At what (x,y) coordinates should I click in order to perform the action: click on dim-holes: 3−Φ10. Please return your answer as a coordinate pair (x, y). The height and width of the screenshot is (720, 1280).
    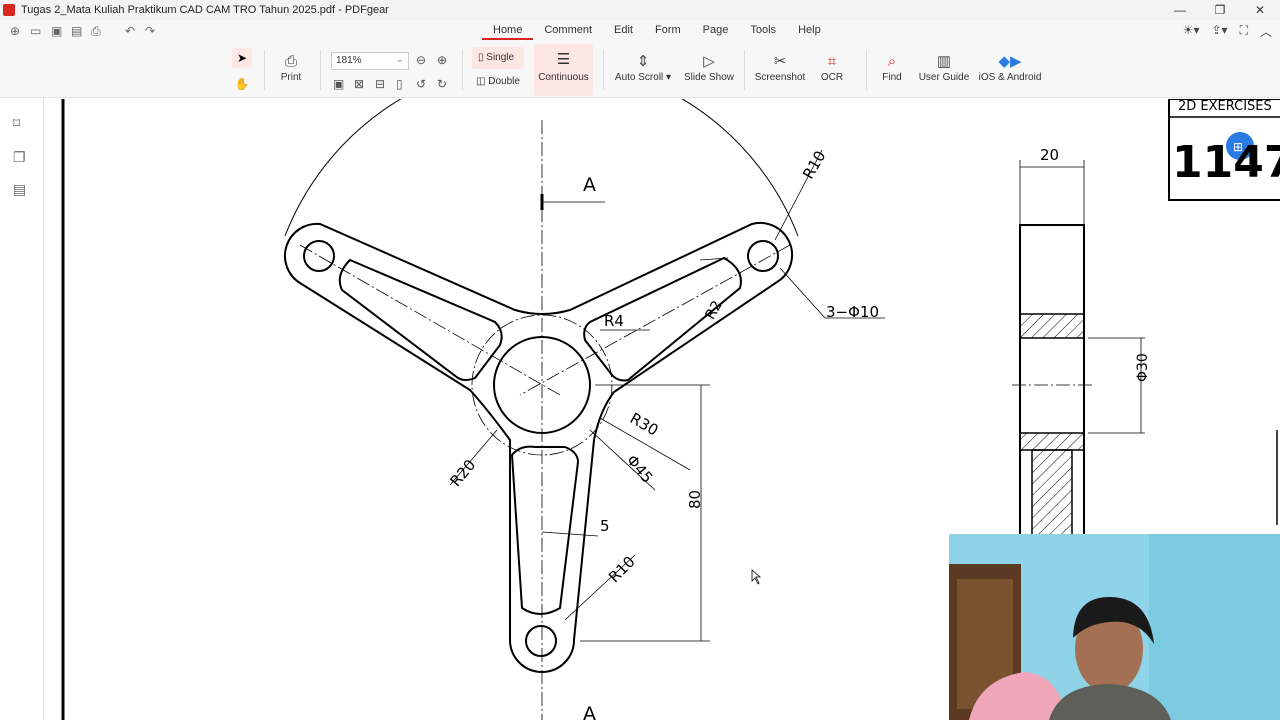
    Looking at the image, I should click on (852, 312).